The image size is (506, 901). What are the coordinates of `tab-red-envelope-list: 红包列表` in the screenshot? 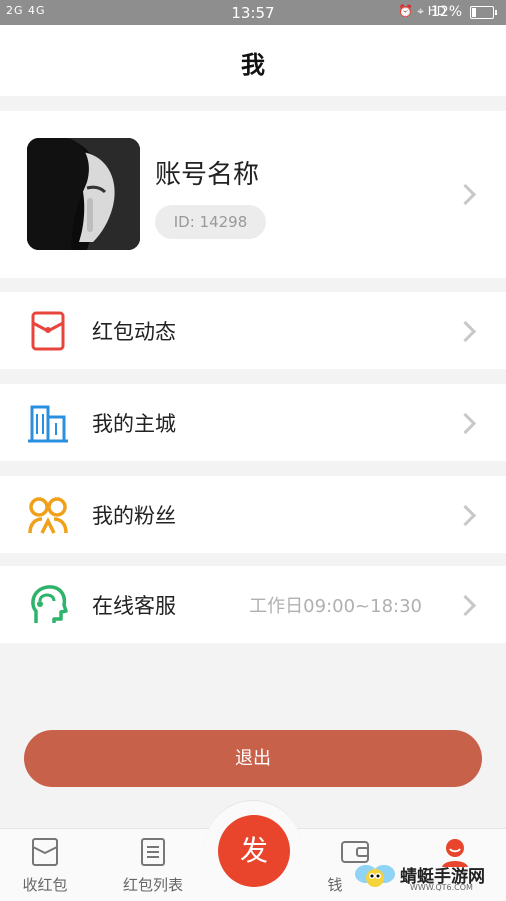 It's located at (153, 865).